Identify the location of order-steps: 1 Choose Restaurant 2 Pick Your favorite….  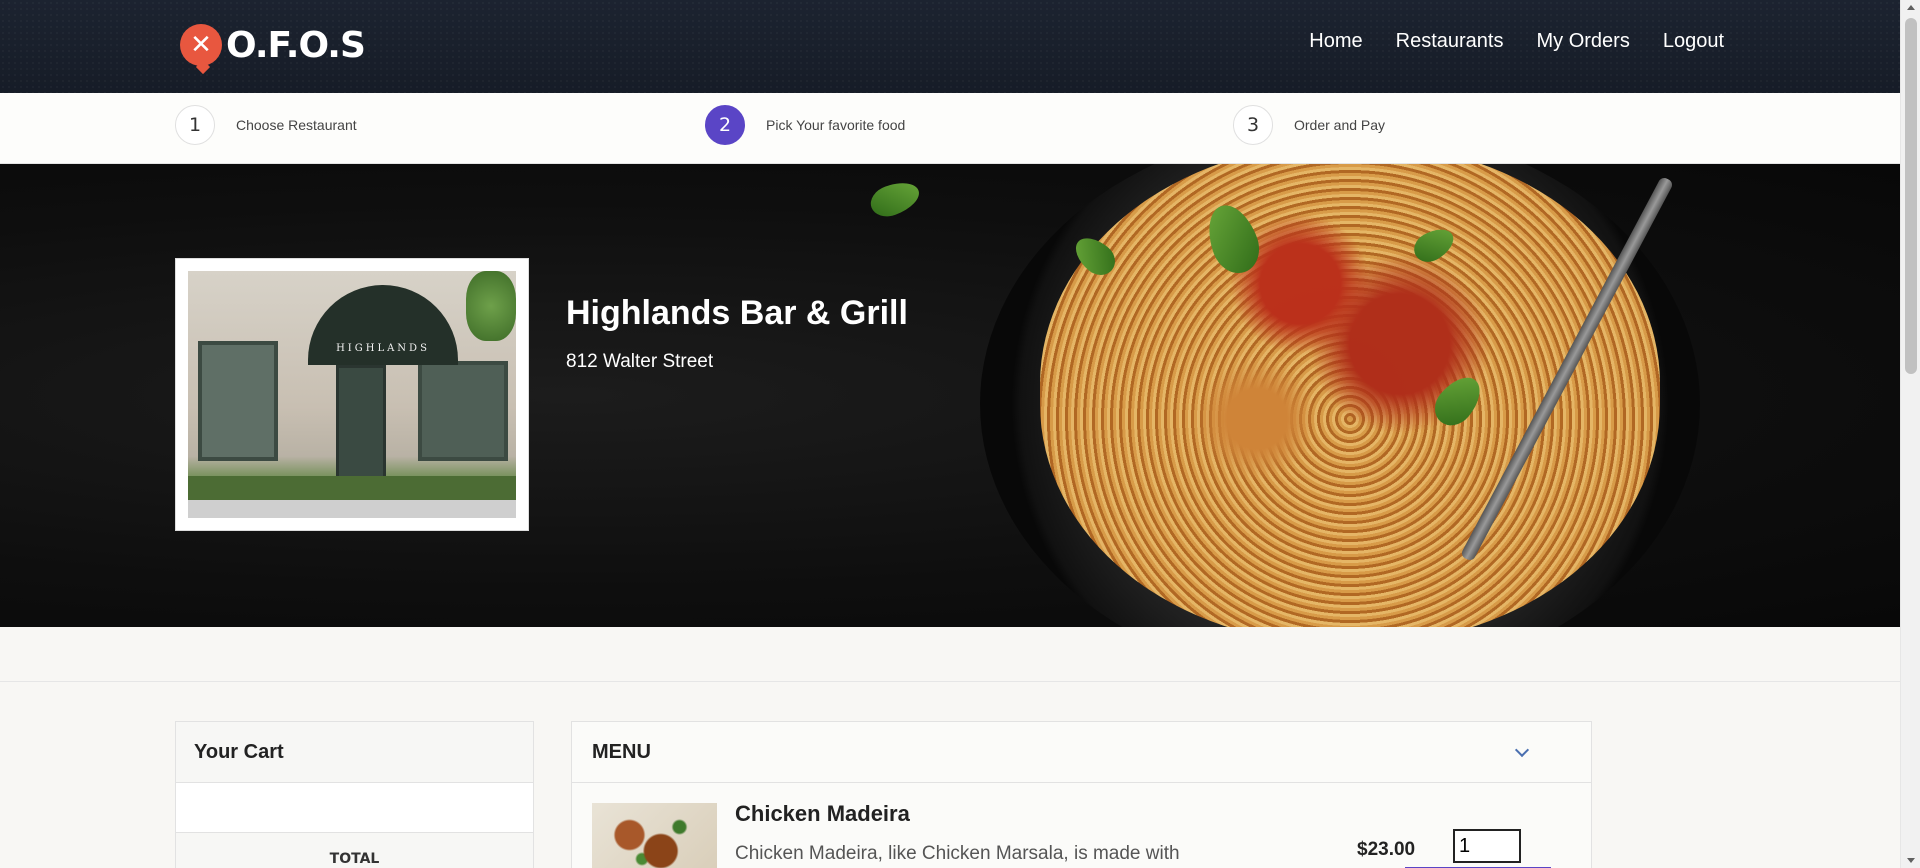
(950, 128).